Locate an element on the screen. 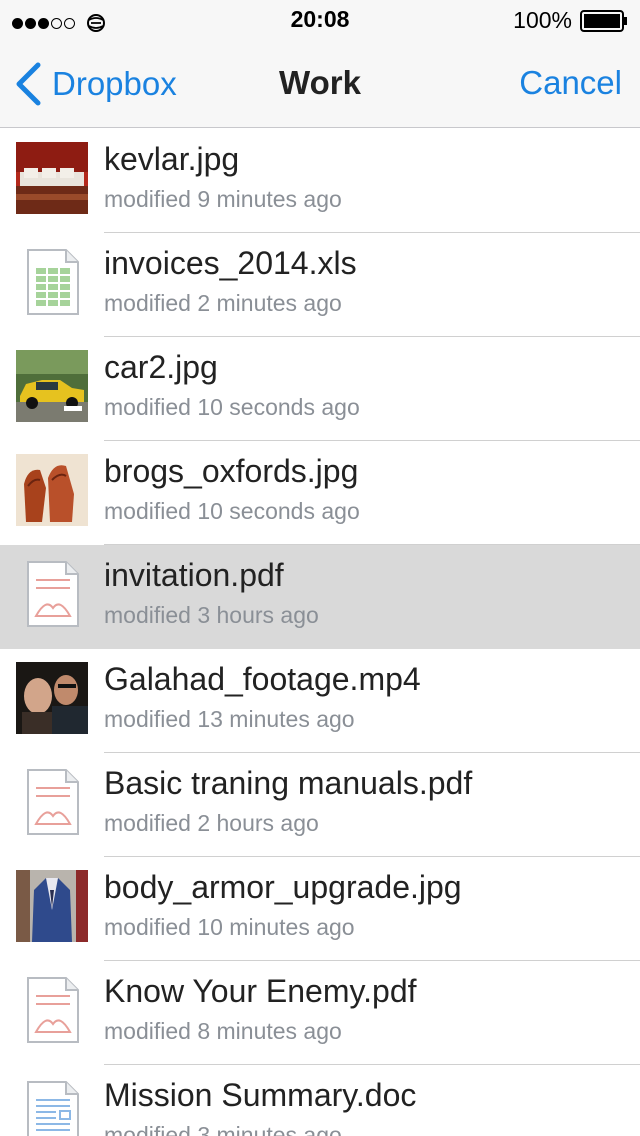 This screenshot has width=640, height=1136. file-modified-time: modified 13 minutes ago is located at coordinates (229, 719).